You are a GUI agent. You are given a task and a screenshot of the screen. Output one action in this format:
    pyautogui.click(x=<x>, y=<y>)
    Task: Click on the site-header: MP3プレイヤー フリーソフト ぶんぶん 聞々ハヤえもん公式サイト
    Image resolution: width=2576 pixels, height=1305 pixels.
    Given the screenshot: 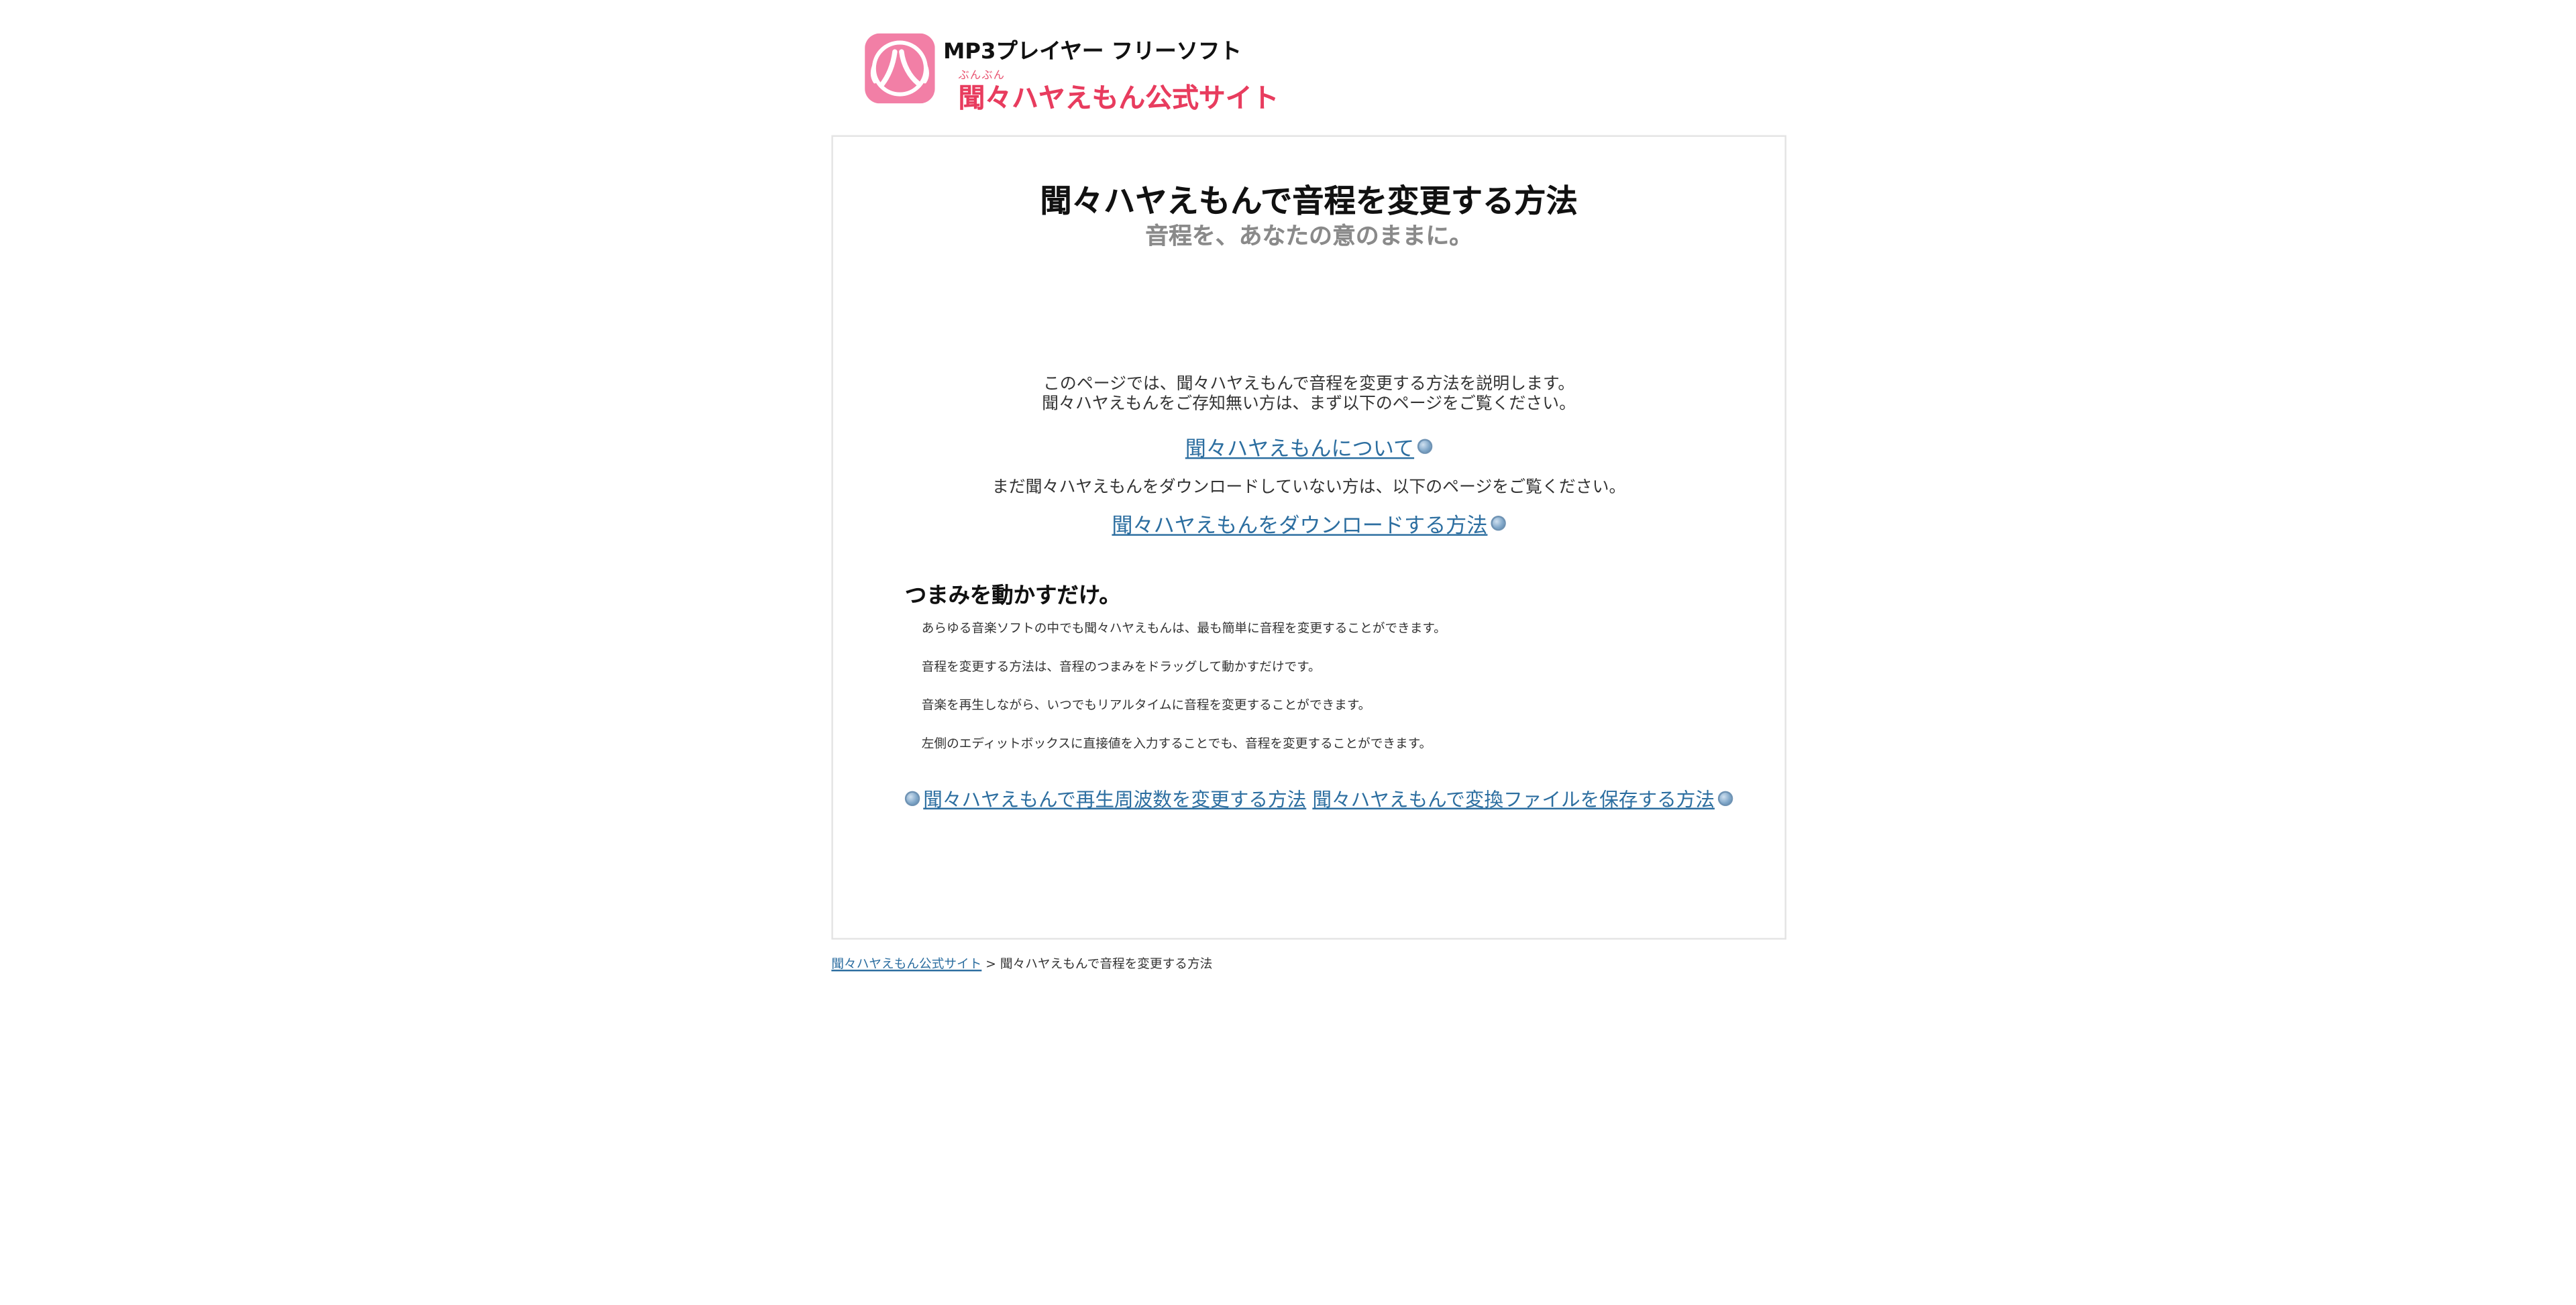 What is the action you would take?
    pyautogui.click(x=1115, y=71)
    